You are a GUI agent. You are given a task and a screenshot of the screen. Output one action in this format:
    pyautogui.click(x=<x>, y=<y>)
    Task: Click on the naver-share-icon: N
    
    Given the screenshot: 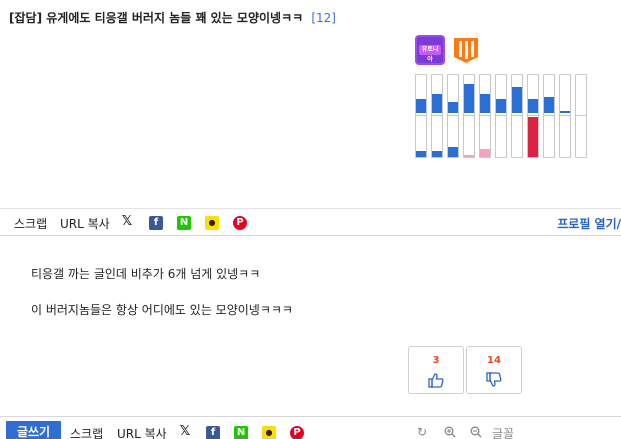 What is the action you would take?
    pyautogui.click(x=184, y=223)
    